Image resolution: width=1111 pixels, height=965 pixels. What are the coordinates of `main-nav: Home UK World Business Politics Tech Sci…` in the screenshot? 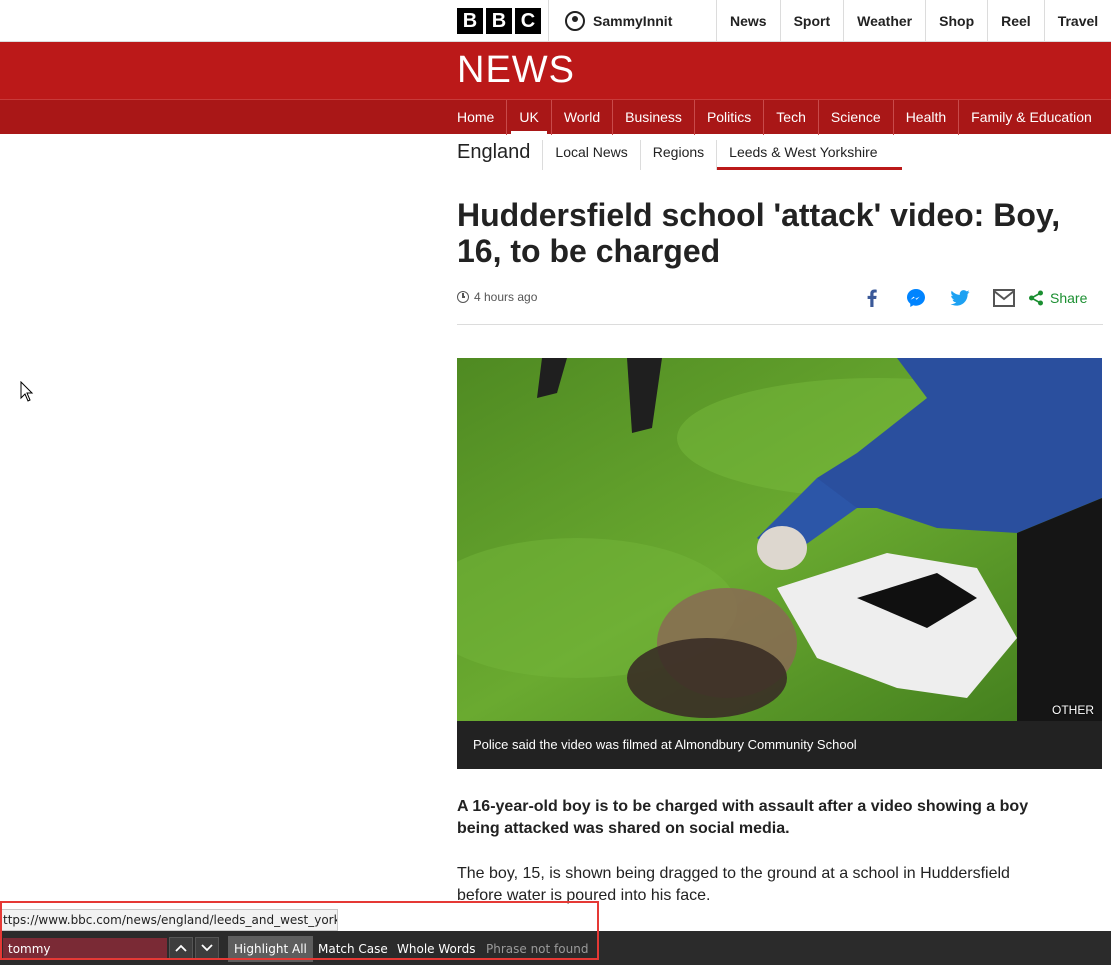 It's located at (780, 117).